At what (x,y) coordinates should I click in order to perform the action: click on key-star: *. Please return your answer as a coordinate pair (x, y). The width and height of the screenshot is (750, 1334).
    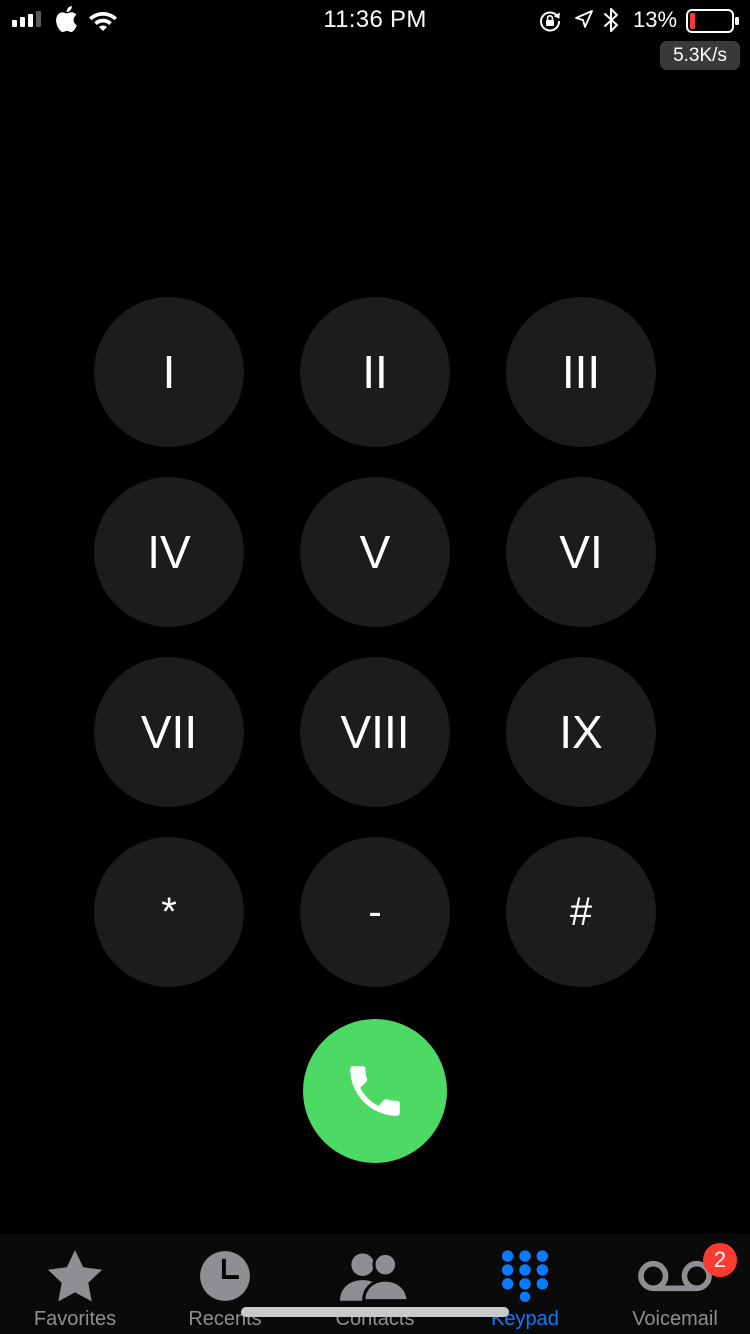
    Looking at the image, I should click on (169, 912).